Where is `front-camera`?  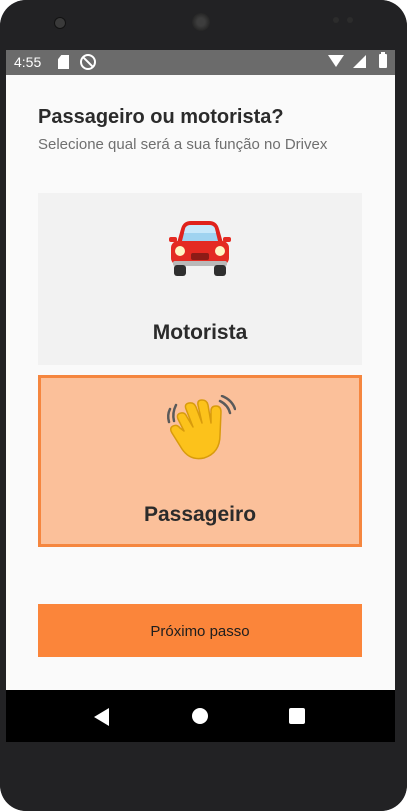 front-camera is located at coordinates (60, 23).